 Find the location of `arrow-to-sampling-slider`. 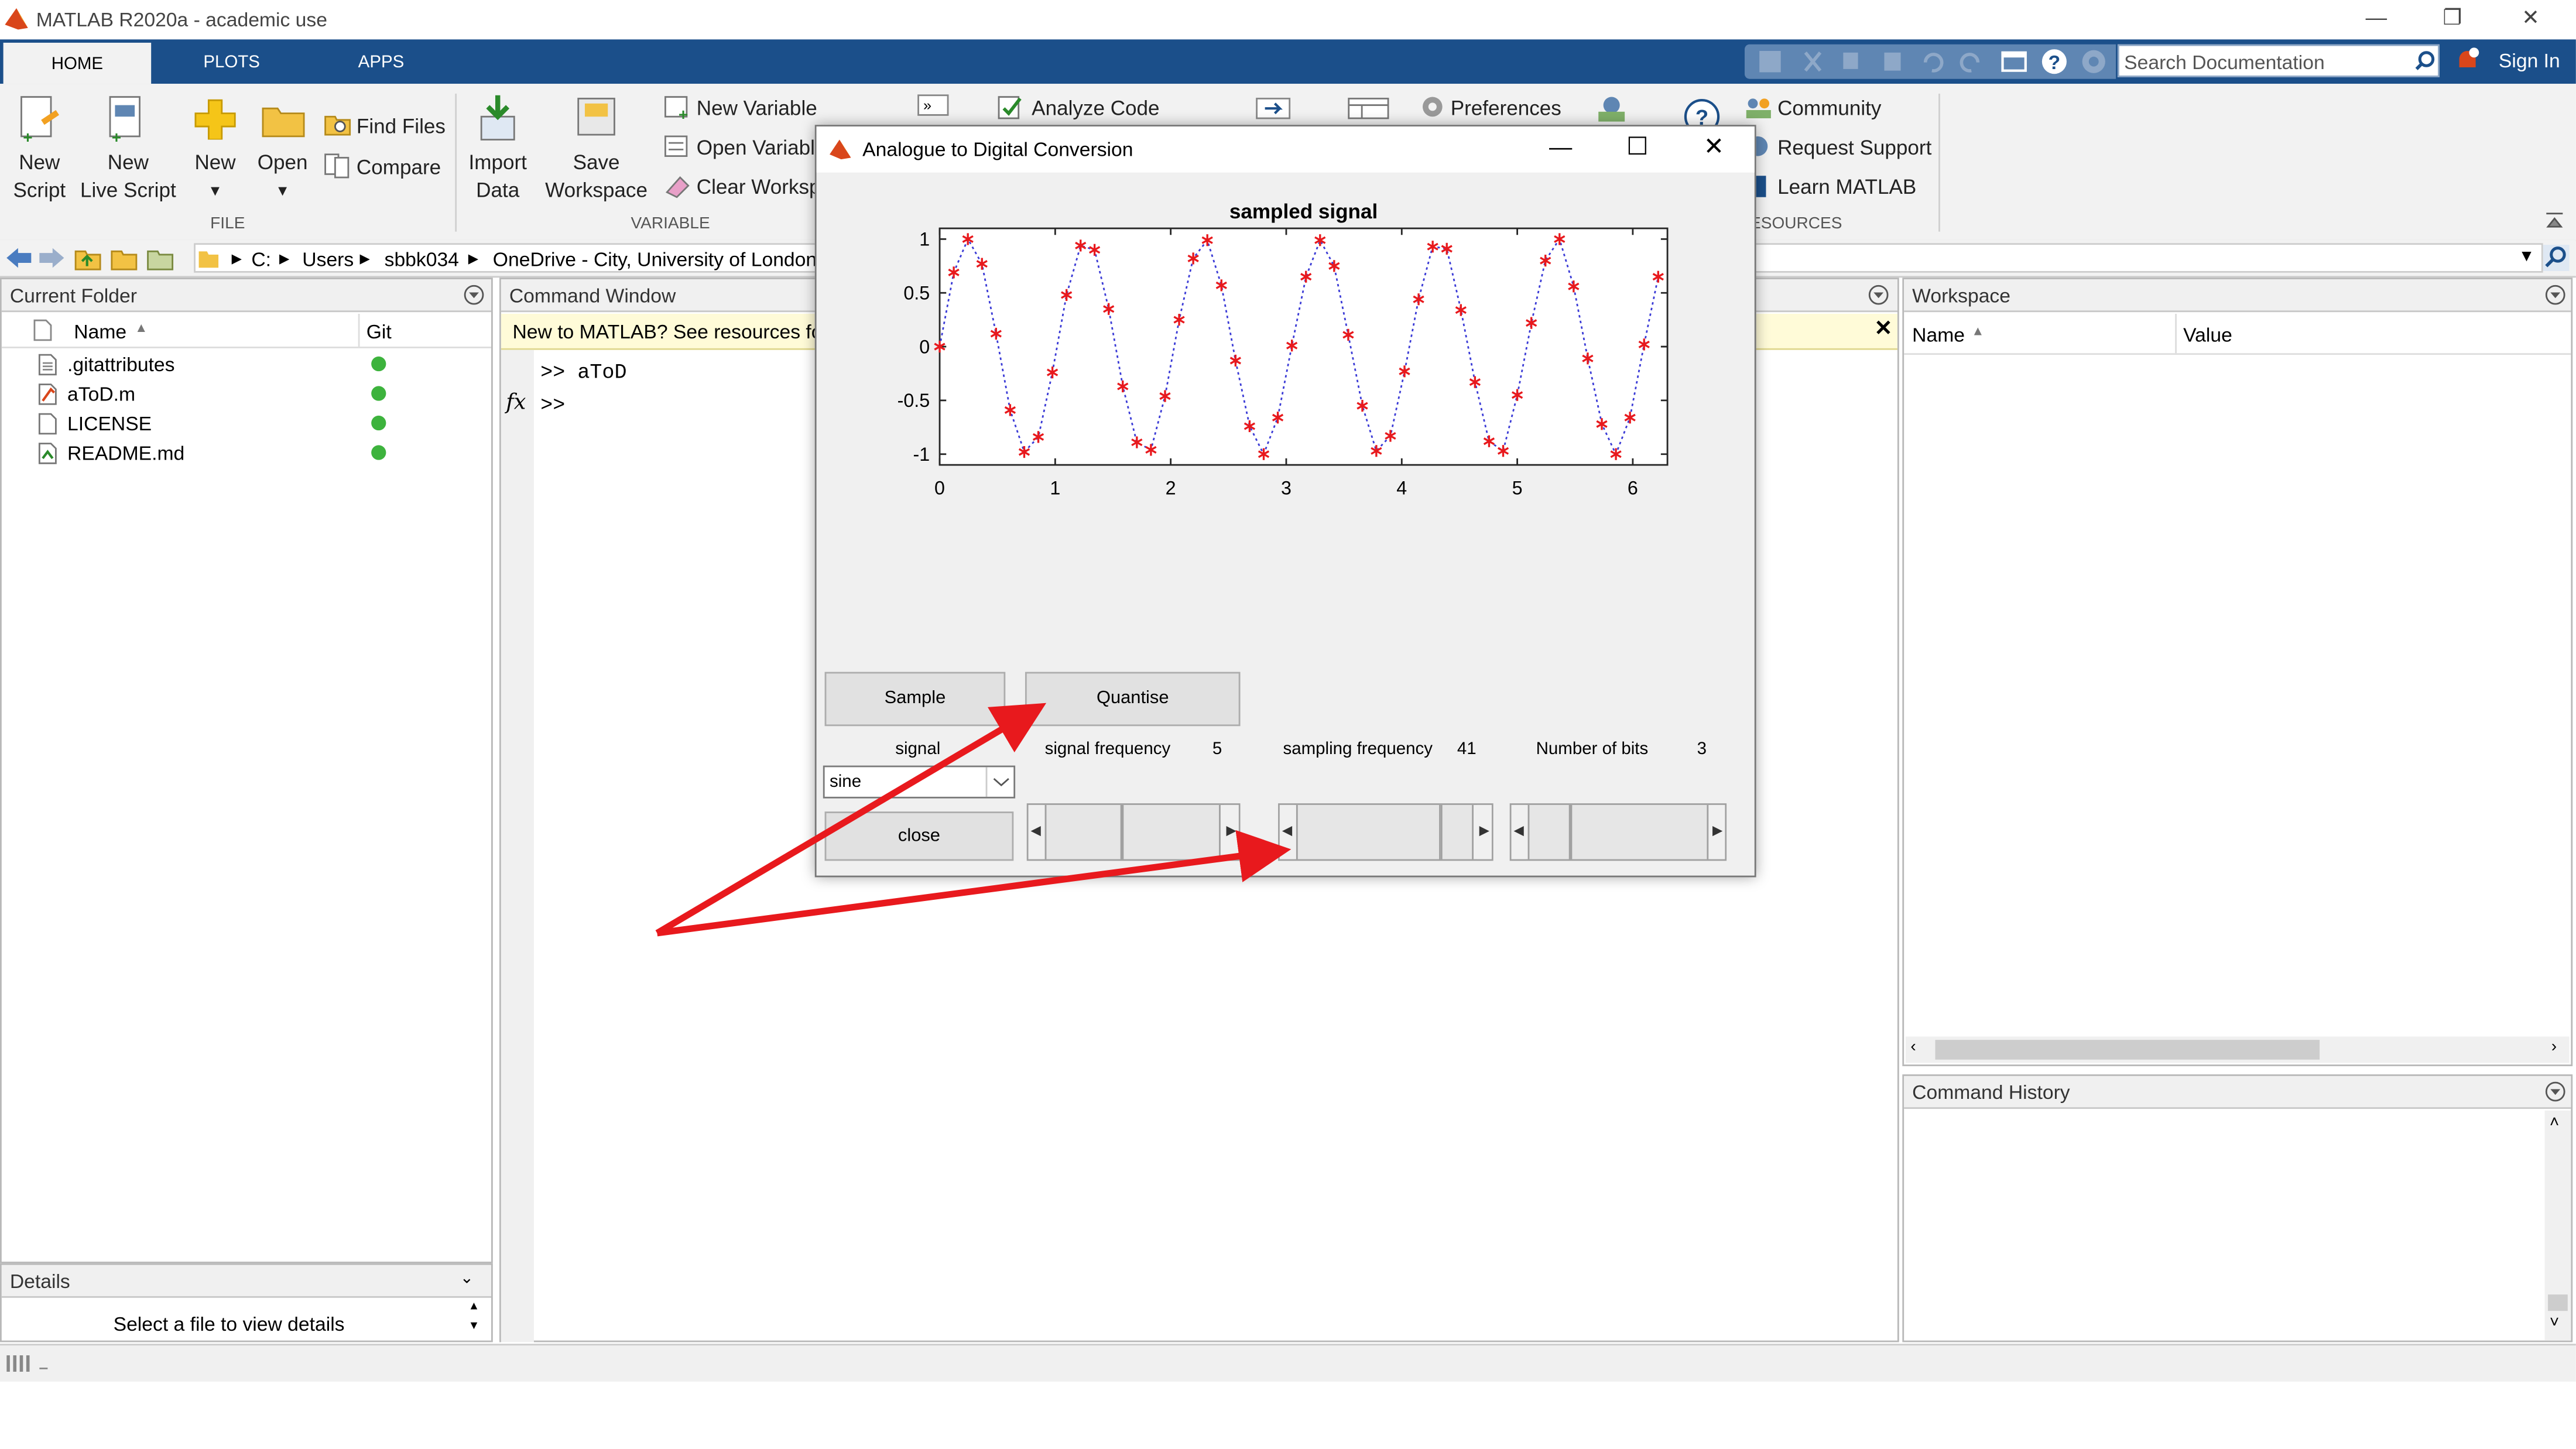

arrow-to-sampling-slider is located at coordinates (974, 883).